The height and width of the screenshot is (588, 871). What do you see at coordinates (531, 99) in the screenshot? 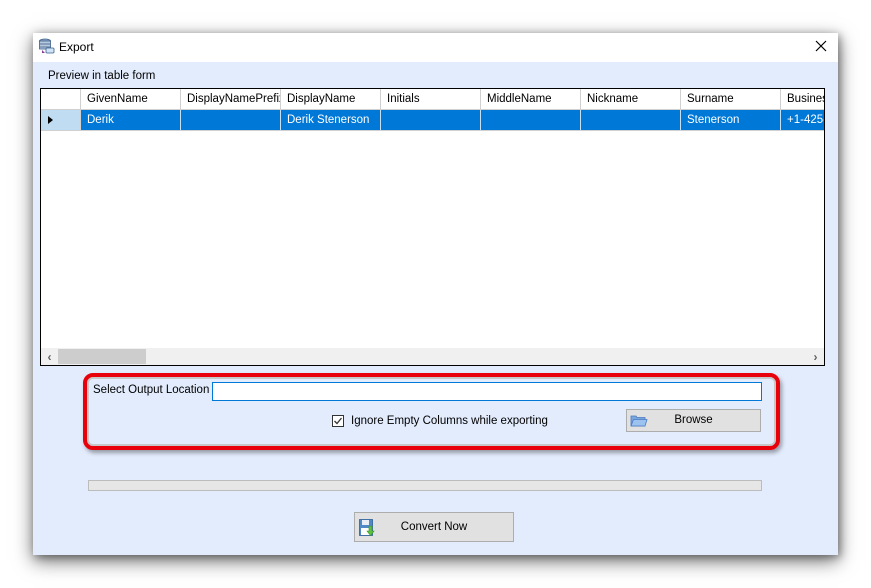
I see `column-header-middlename: MiddleName` at bounding box center [531, 99].